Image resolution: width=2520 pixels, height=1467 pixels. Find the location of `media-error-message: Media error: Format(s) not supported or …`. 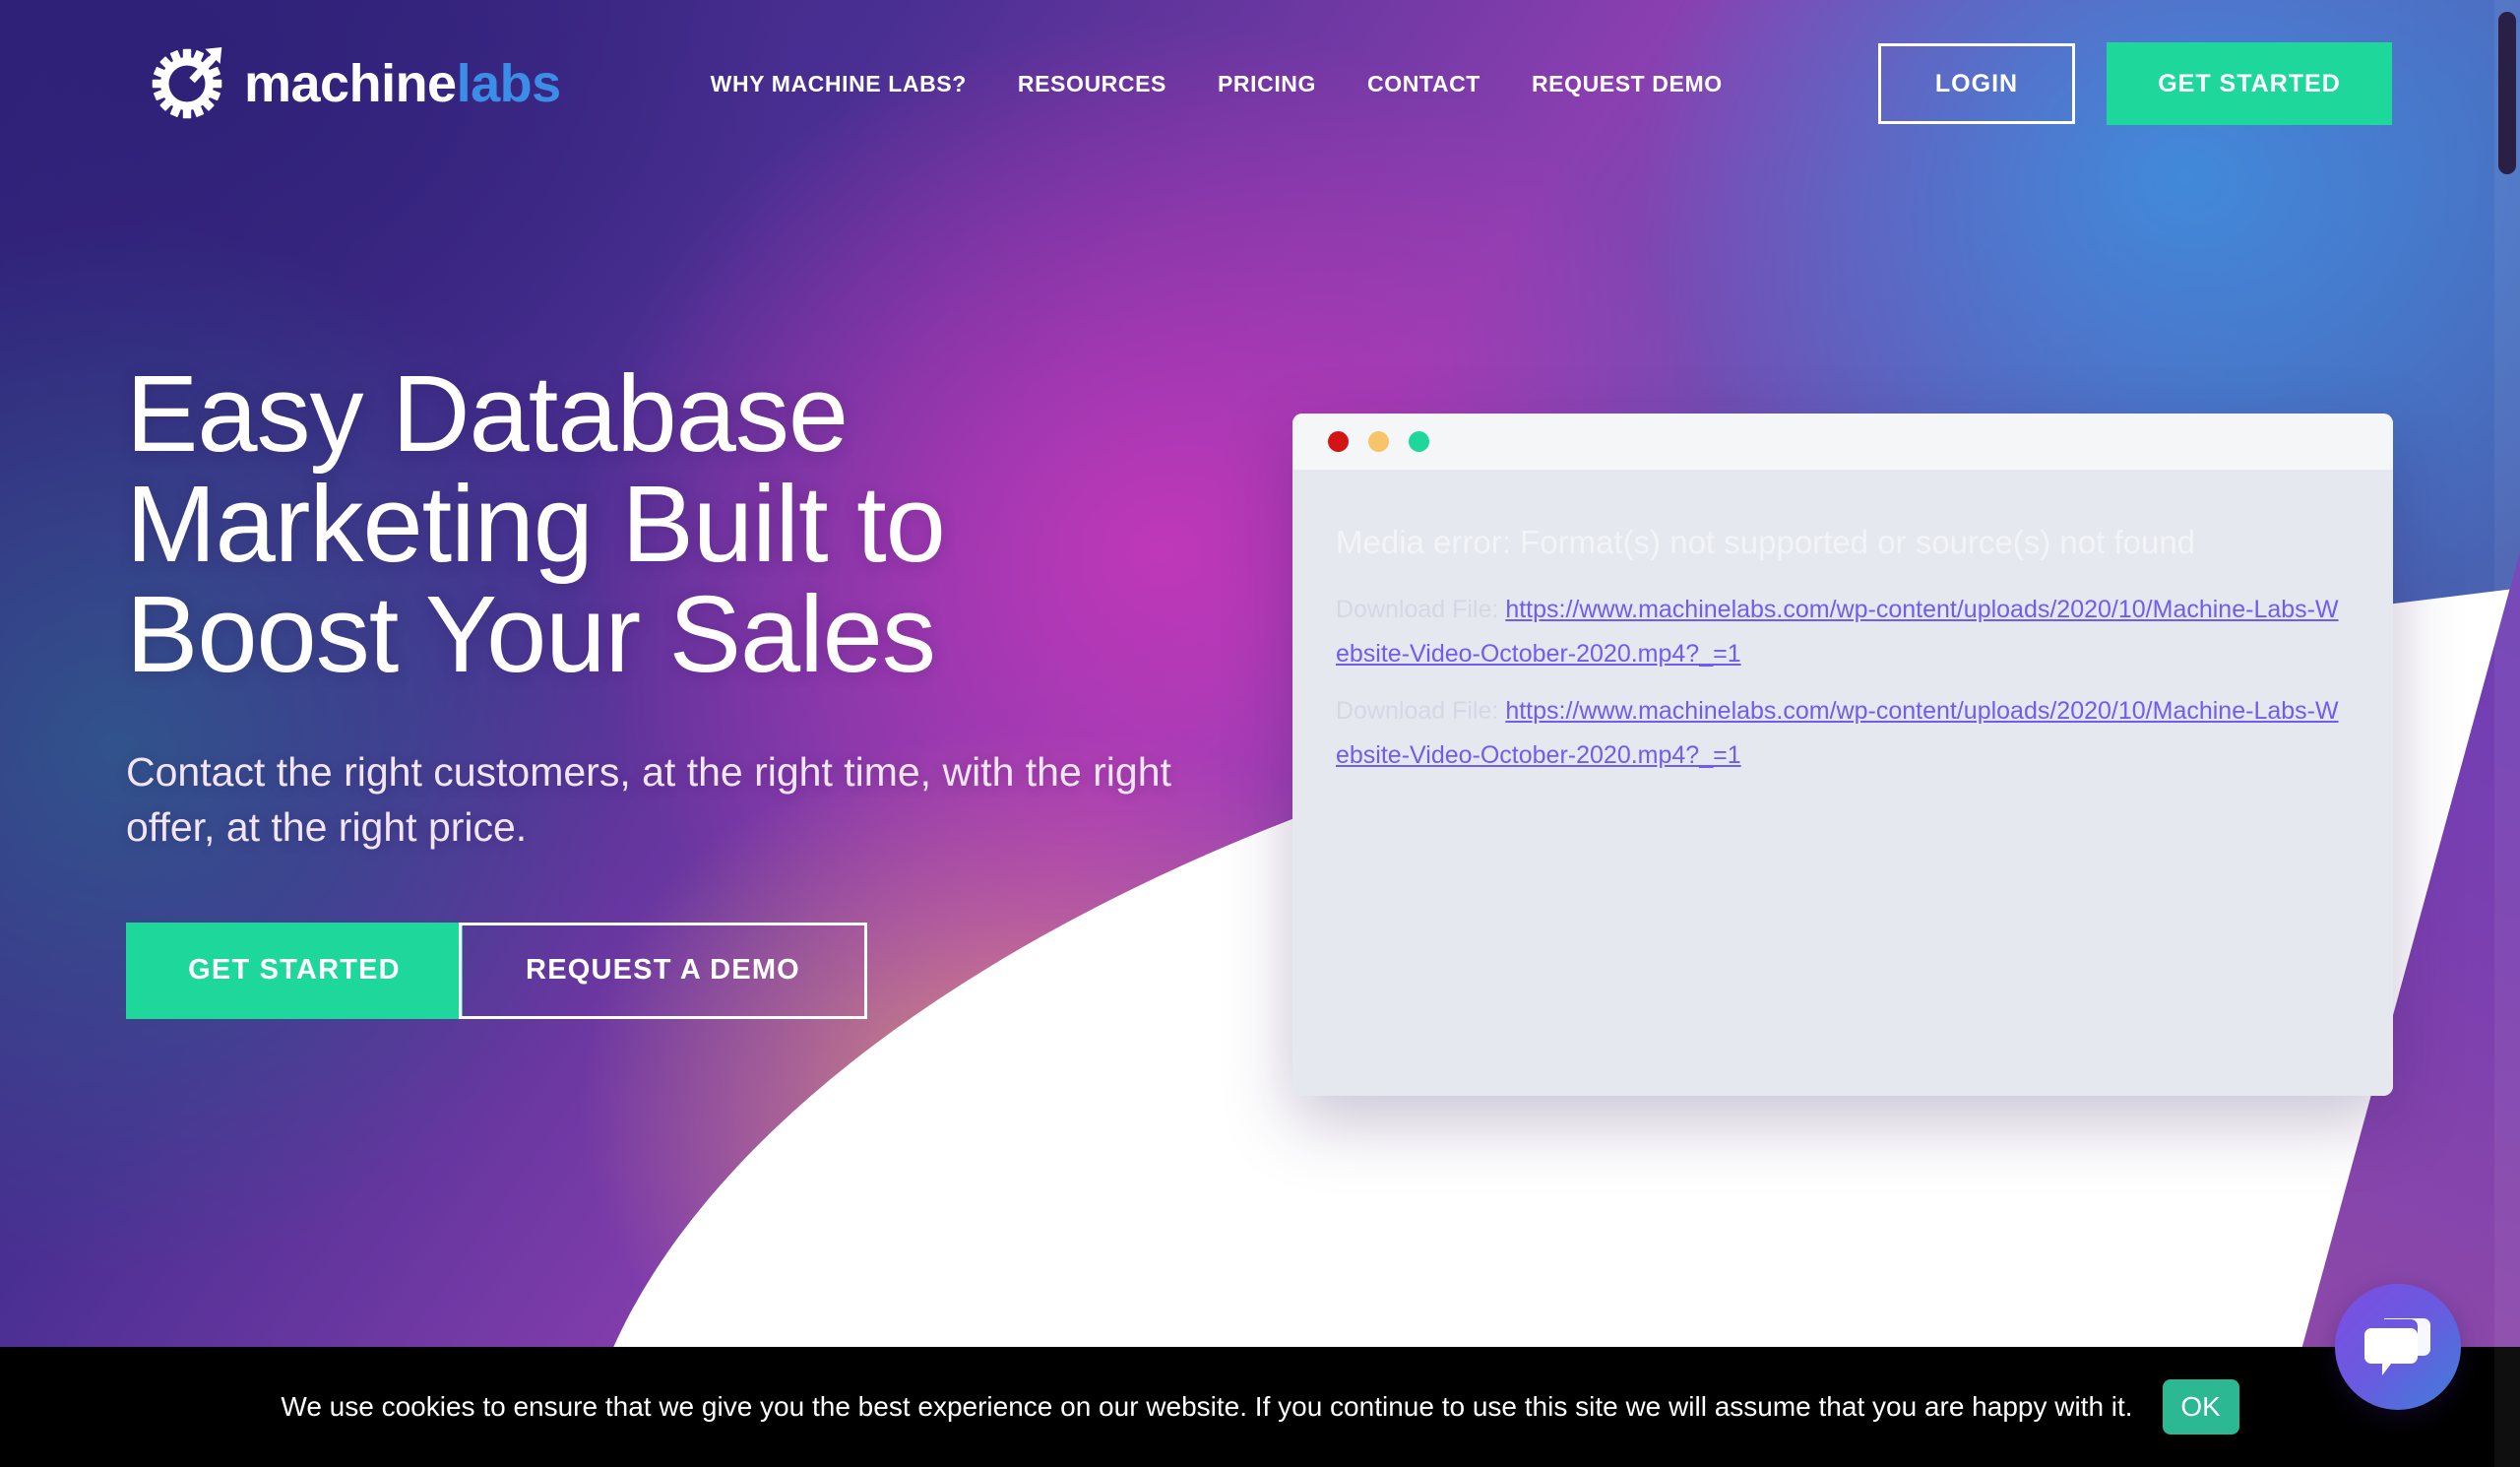

media-error-message: Media error: Format(s) not supported or … is located at coordinates (1766, 542).